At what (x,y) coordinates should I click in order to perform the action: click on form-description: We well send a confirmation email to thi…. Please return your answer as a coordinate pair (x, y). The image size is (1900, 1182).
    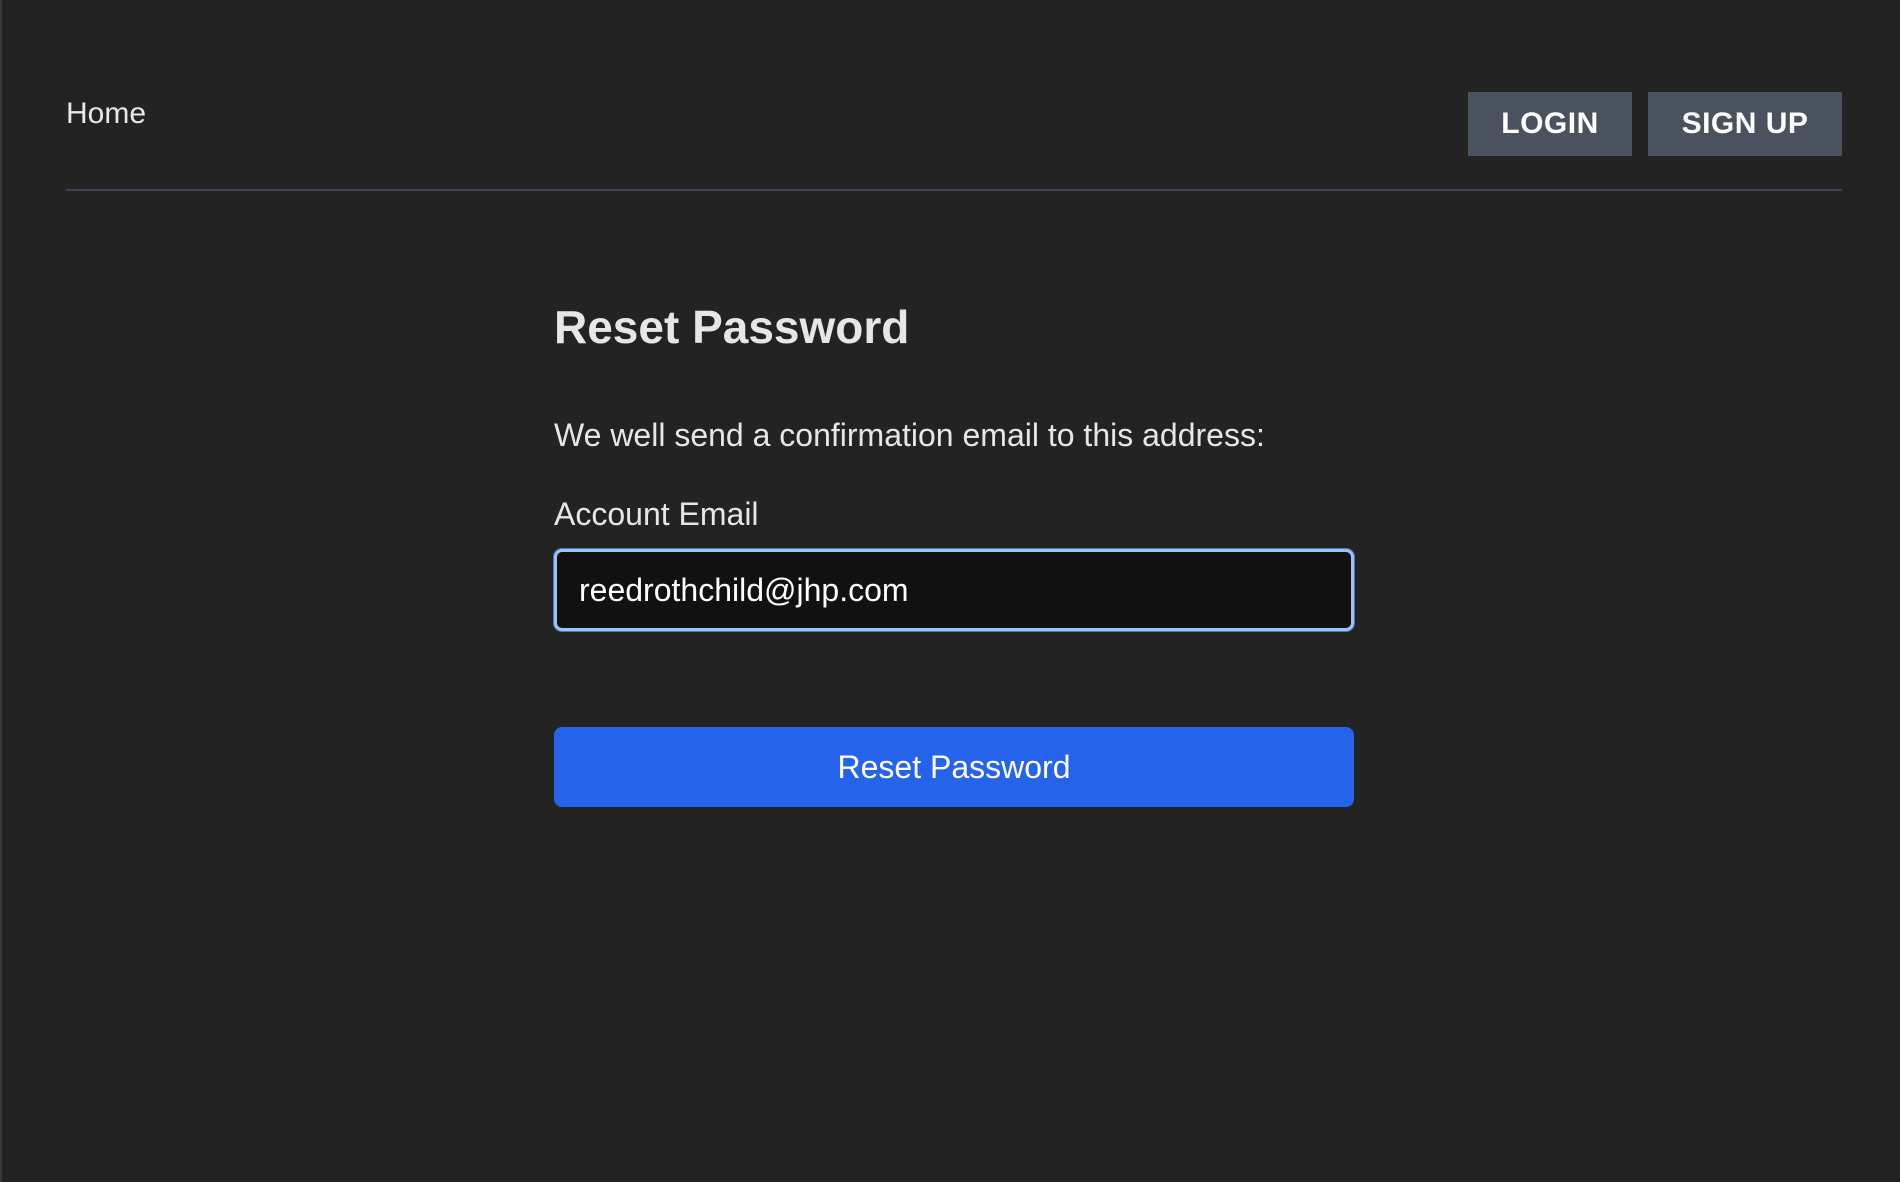
    Looking at the image, I should click on (909, 435).